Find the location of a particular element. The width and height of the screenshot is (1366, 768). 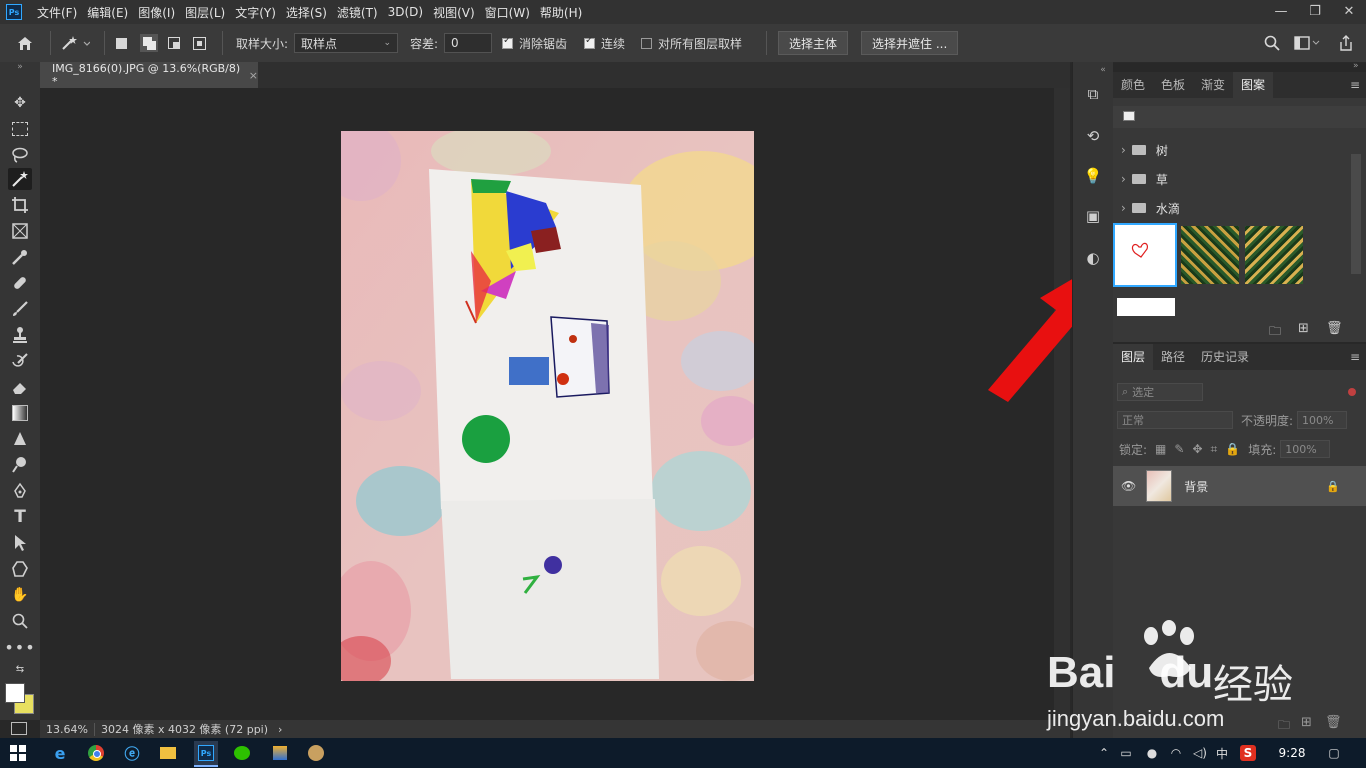

pen-tool-icon is located at coordinates (20, 491).